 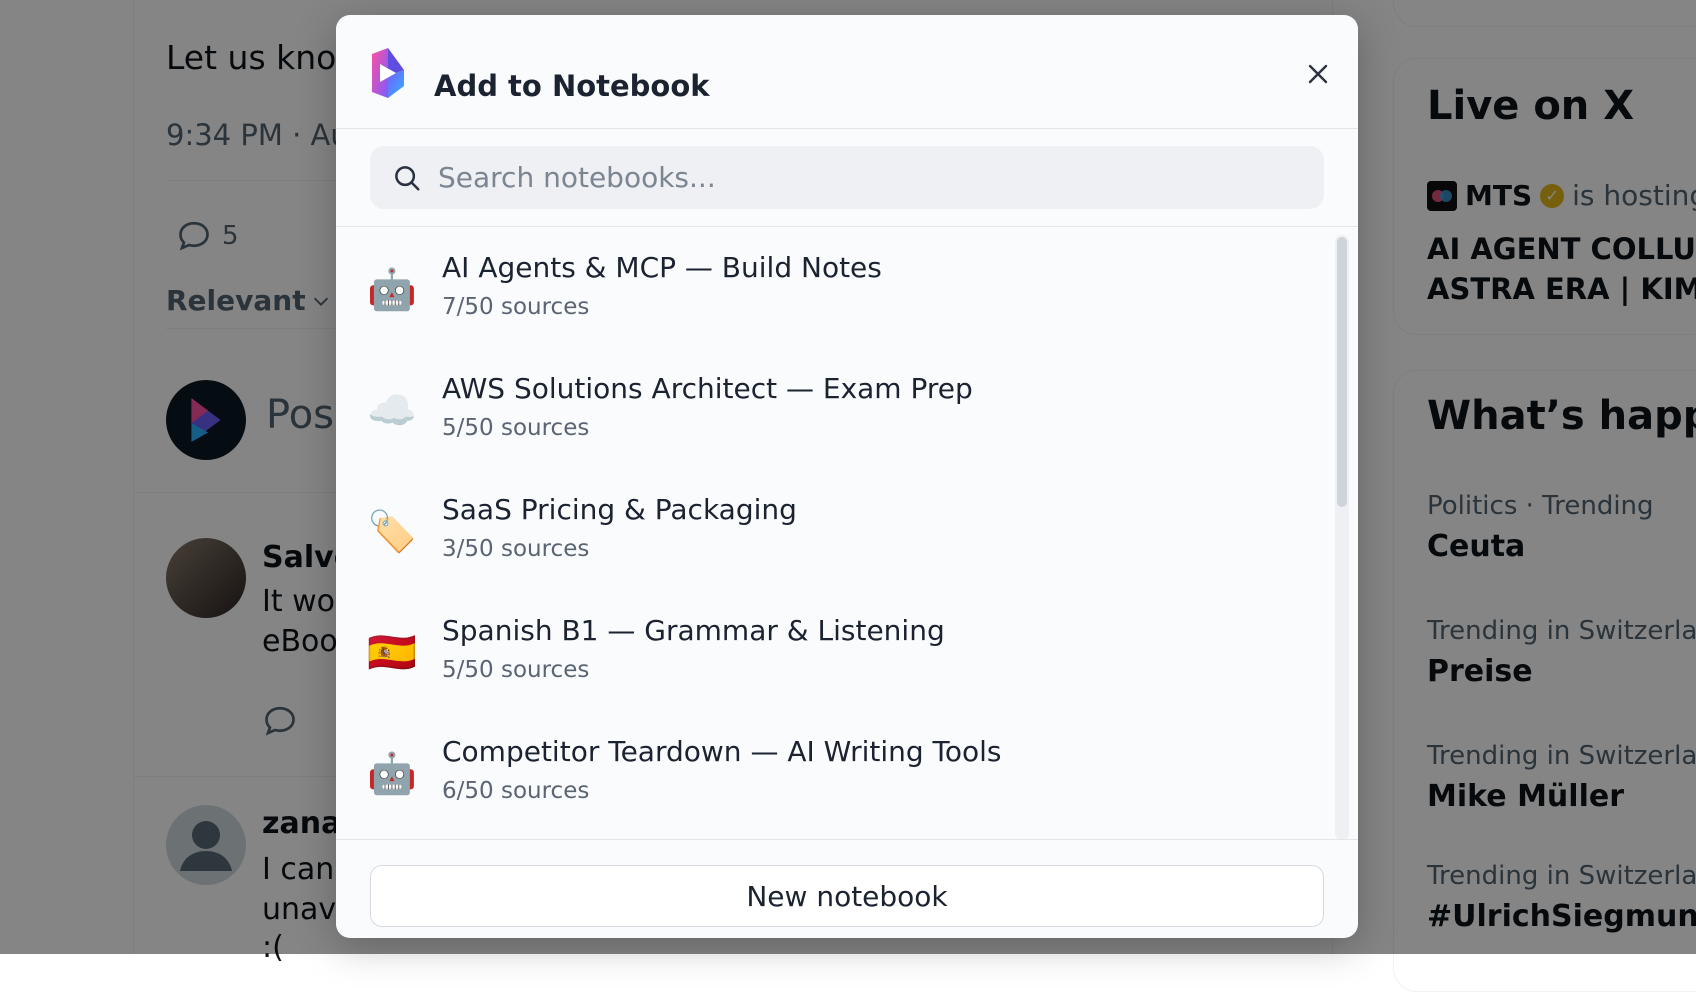 I want to click on app-logo-icon, so click(x=388, y=73).